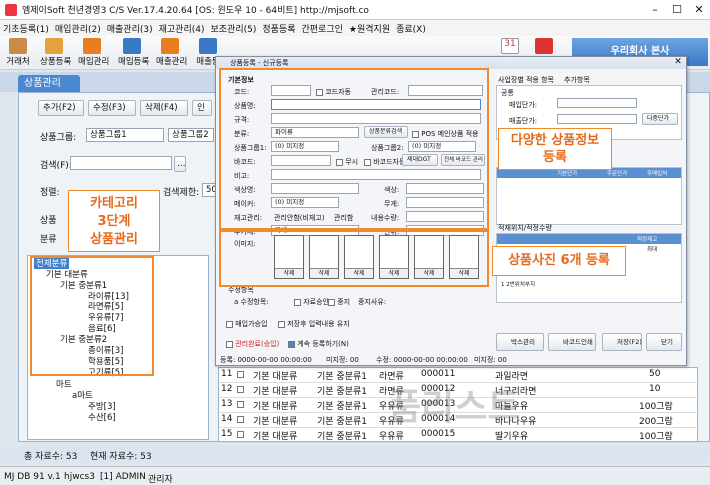 The width and height of the screenshot is (710, 485). What do you see at coordinates (18, 62) in the screenshot?
I see `toolbar-label: 거래처` at bounding box center [18, 62].